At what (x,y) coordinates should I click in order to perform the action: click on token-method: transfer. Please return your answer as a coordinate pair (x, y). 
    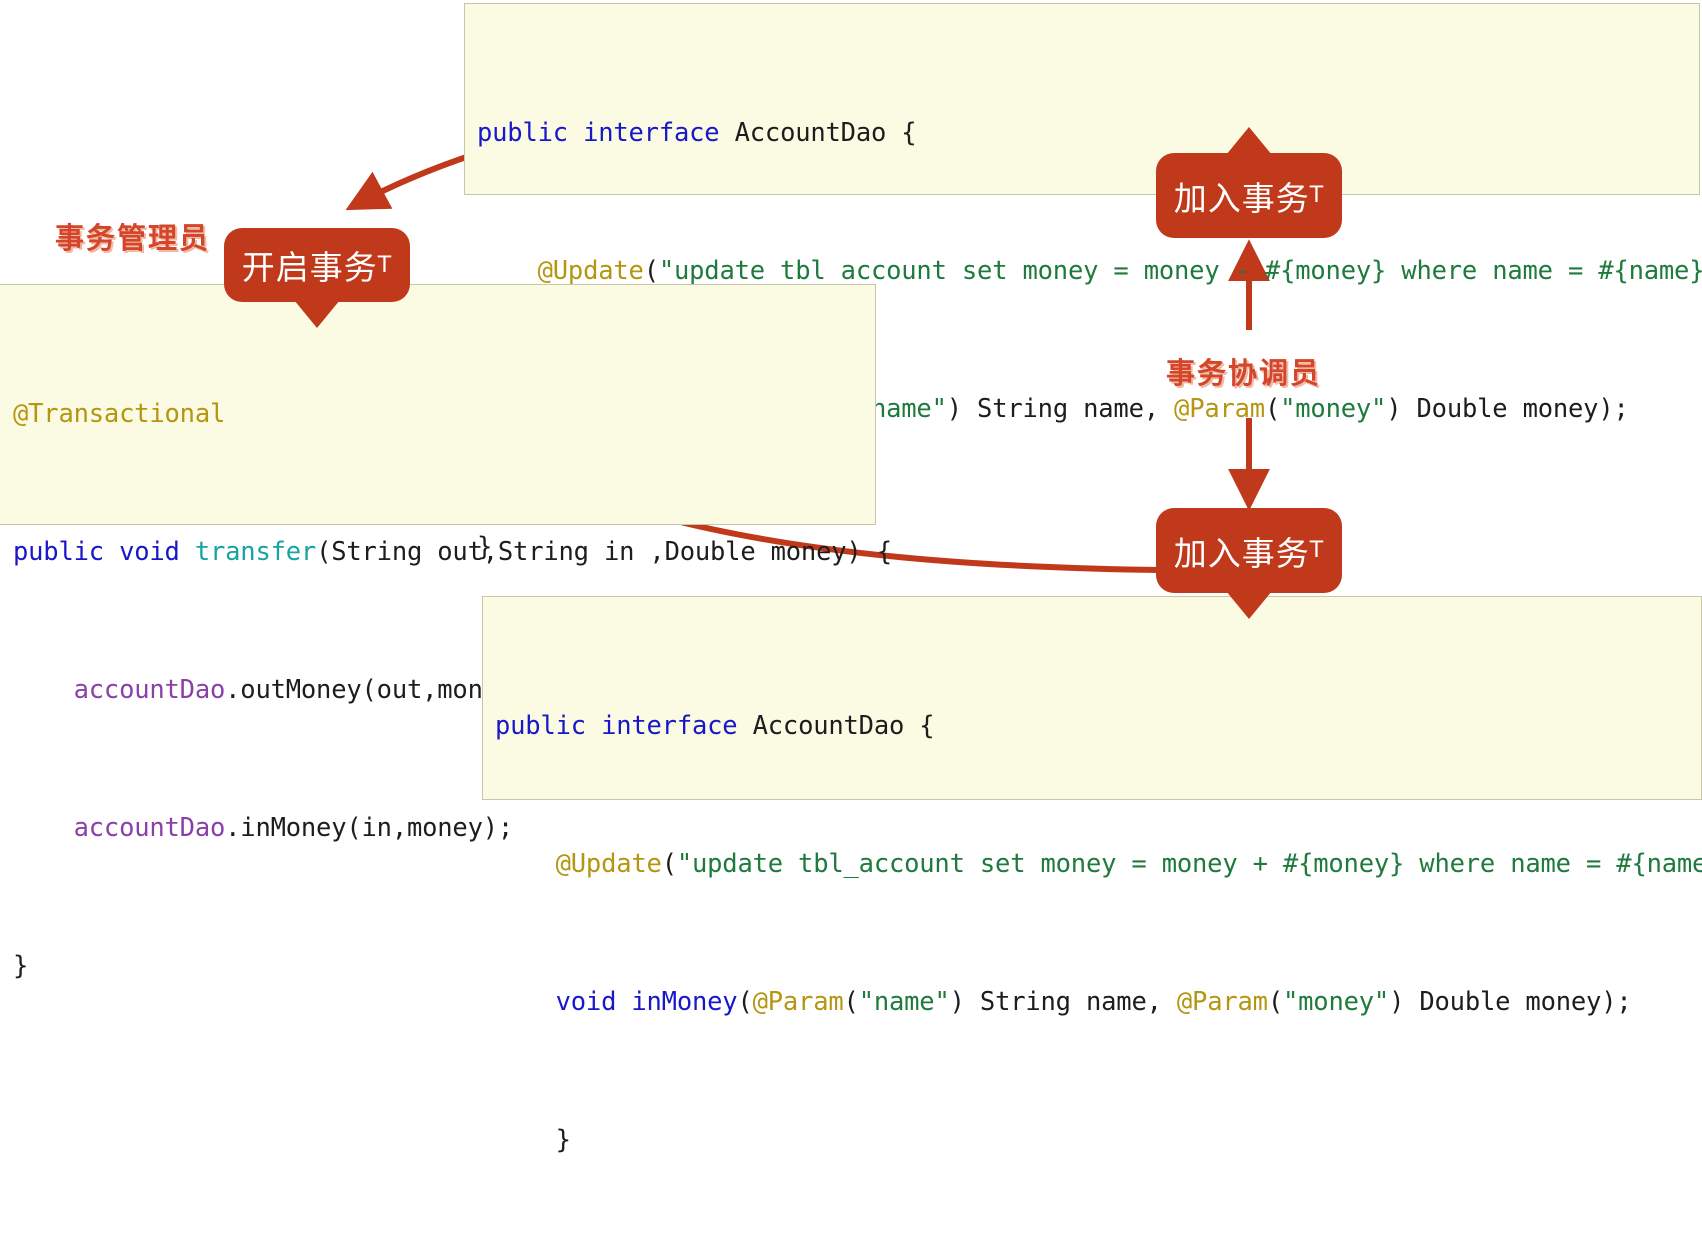
    Looking at the image, I should click on (255, 552).